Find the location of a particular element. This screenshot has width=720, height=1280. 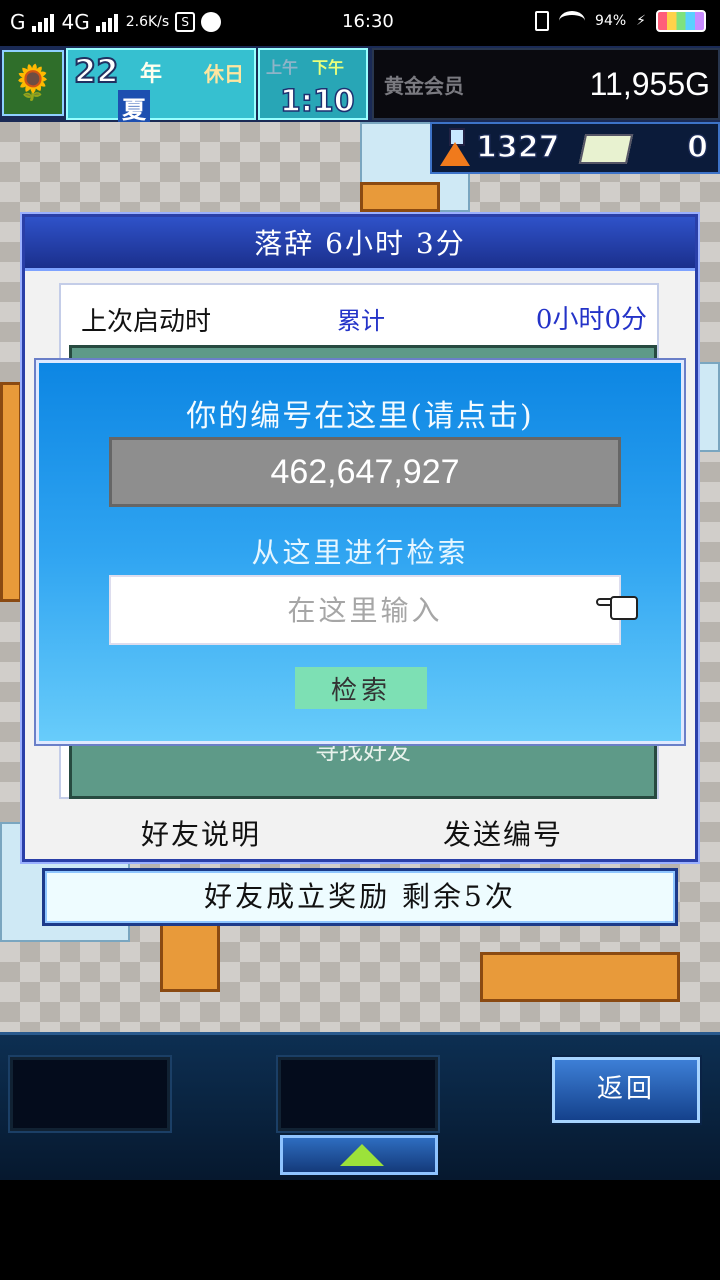

back-button: 返回 is located at coordinates (626, 1090).